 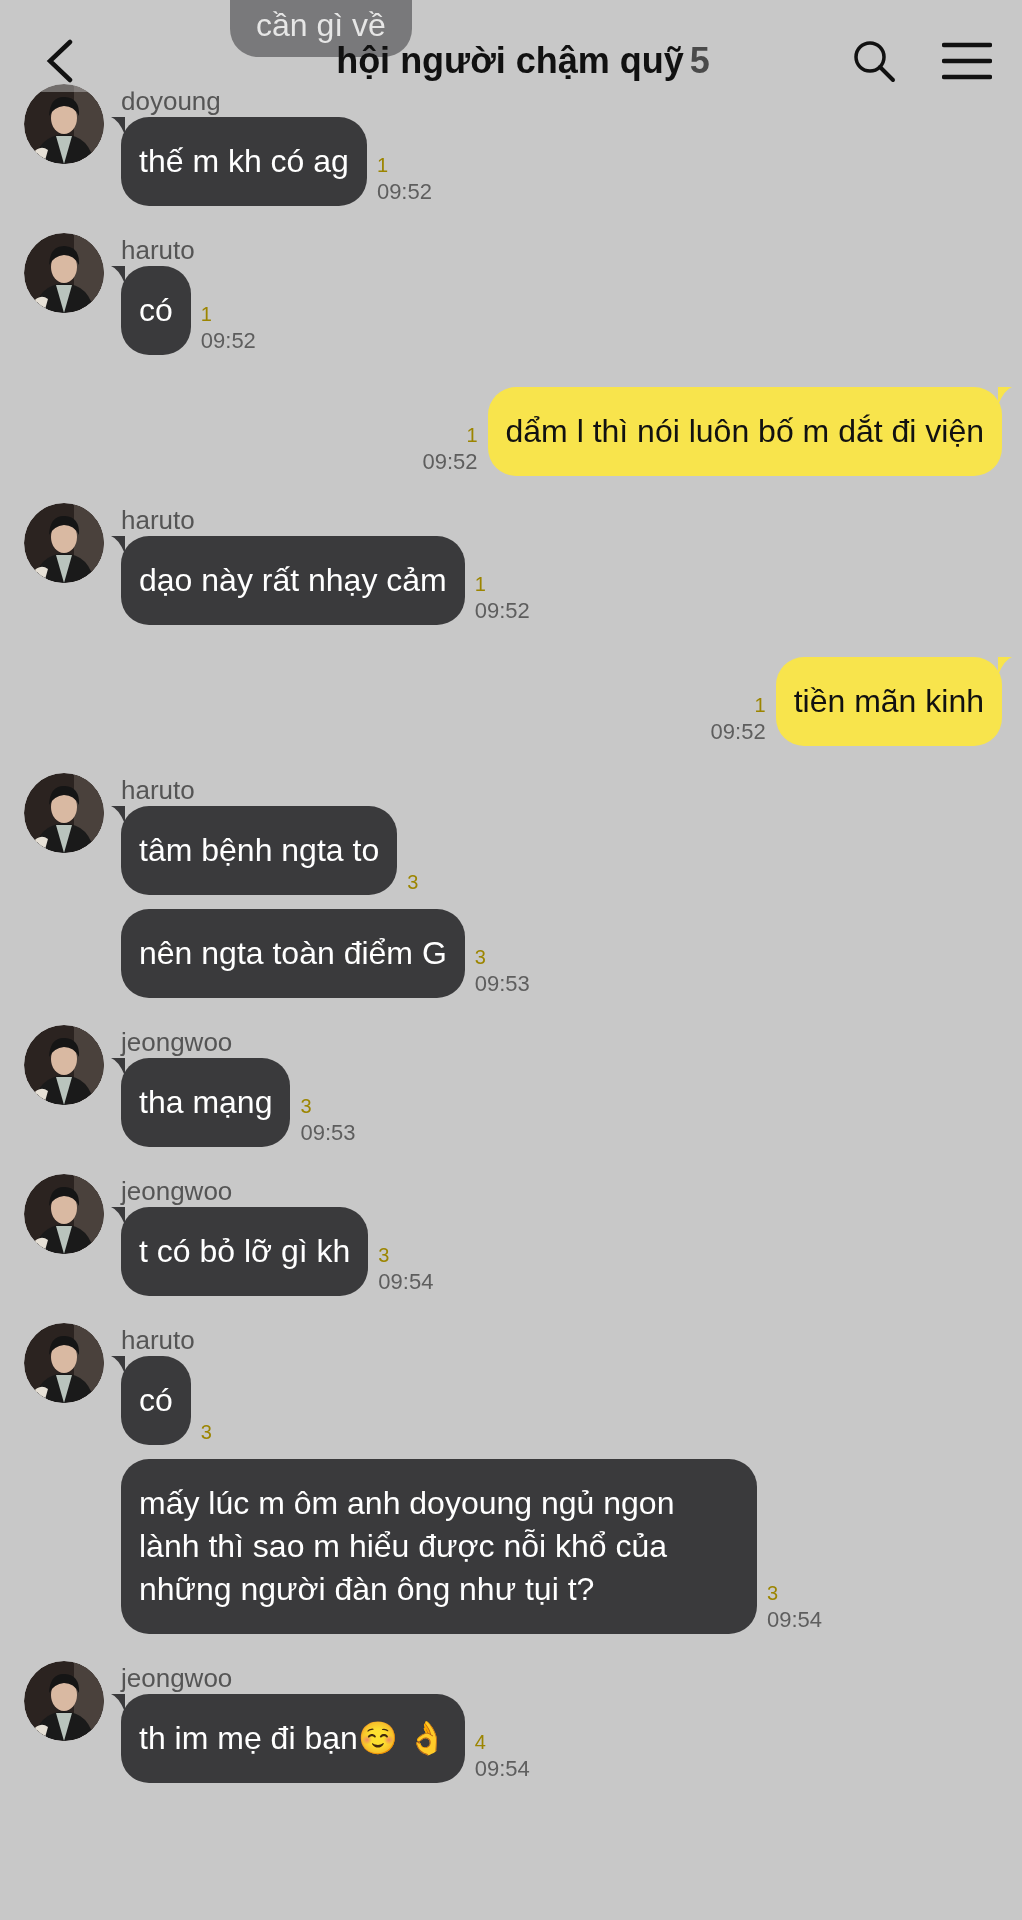 What do you see at coordinates (439, 1546) in the screenshot?
I see `message-bubble: mấy lúc m ôm anh doyoung ngủ ngon lành thì sao m hiểu được nỗi khổ của những người đàn ông như tụi t?` at bounding box center [439, 1546].